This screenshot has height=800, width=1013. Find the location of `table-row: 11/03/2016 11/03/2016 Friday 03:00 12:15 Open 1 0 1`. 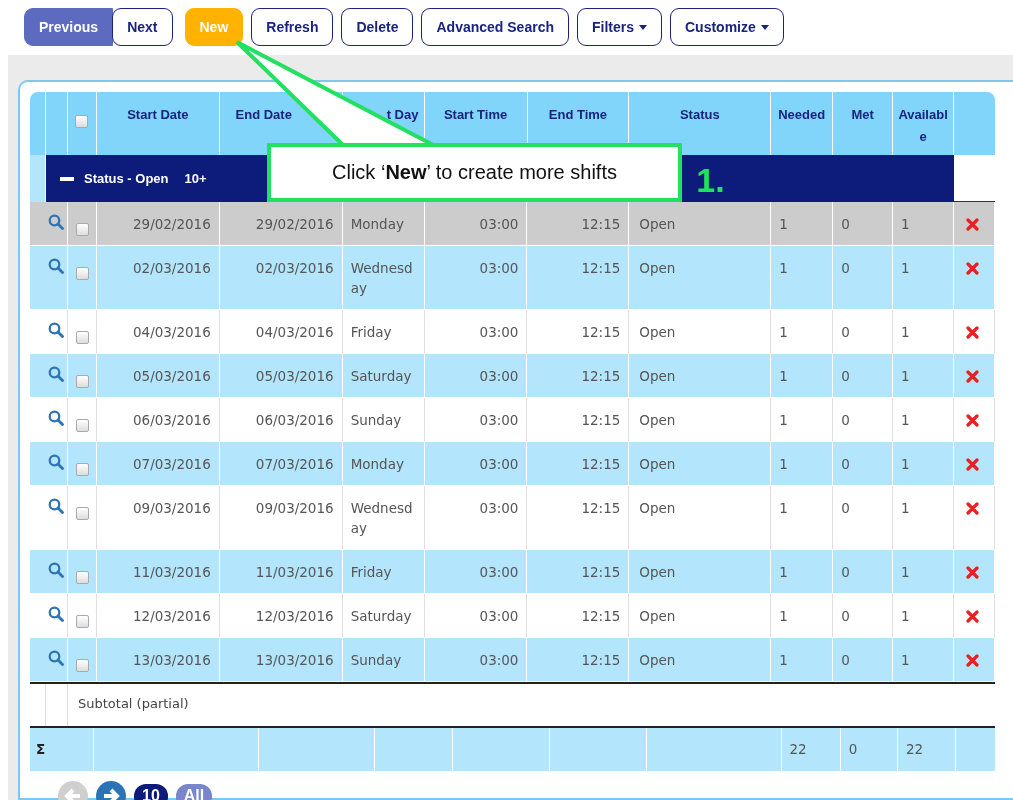

table-row: 11/03/2016 11/03/2016 Friday 03:00 12:15 Open 1 0 1 is located at coordinates (512, 572).